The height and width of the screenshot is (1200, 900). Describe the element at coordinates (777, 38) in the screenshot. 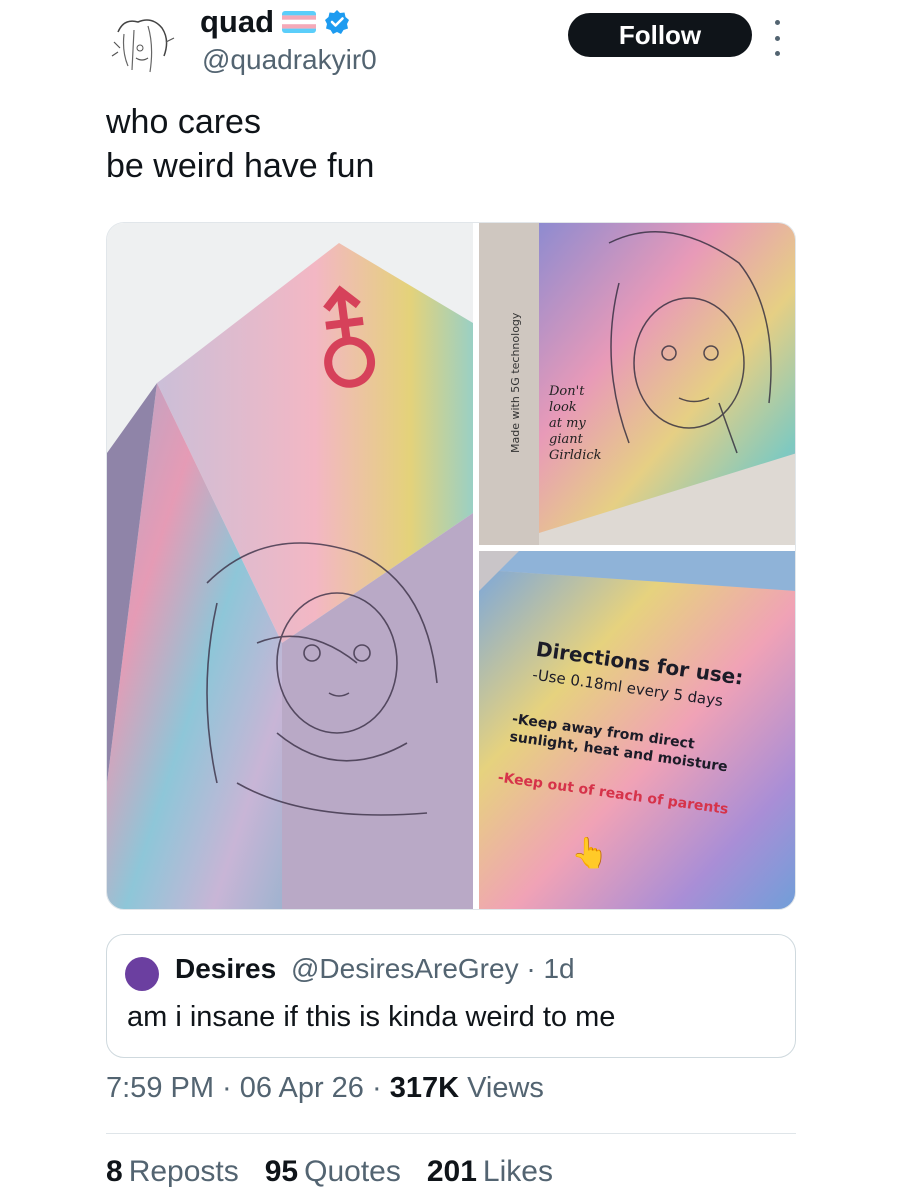

I see `more-vertical-icon` at that location.